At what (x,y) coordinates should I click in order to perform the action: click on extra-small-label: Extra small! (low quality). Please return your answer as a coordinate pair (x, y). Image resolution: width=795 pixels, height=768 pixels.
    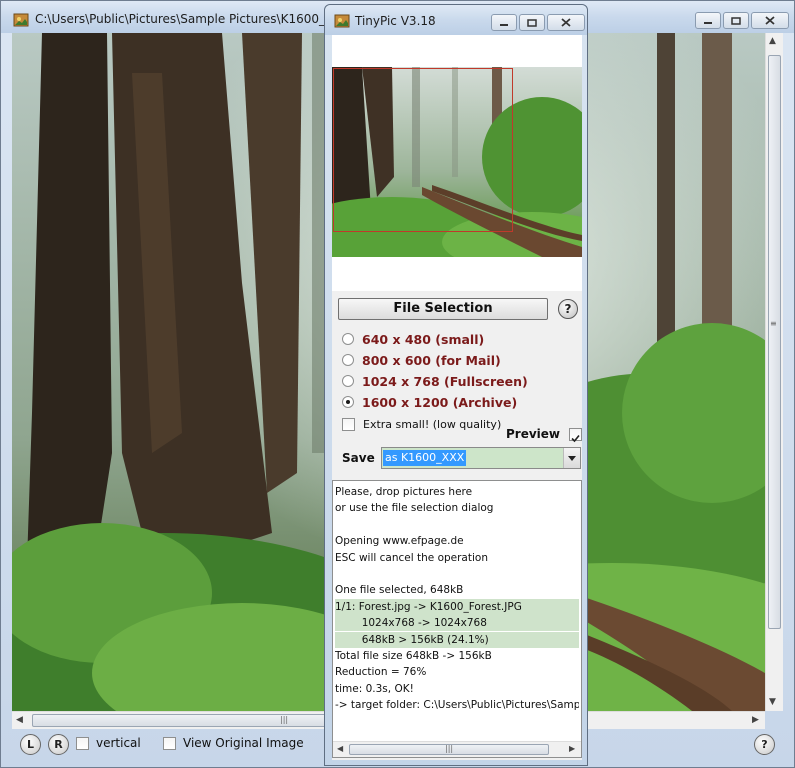
    Looking at the image, I should click on (432, 424).